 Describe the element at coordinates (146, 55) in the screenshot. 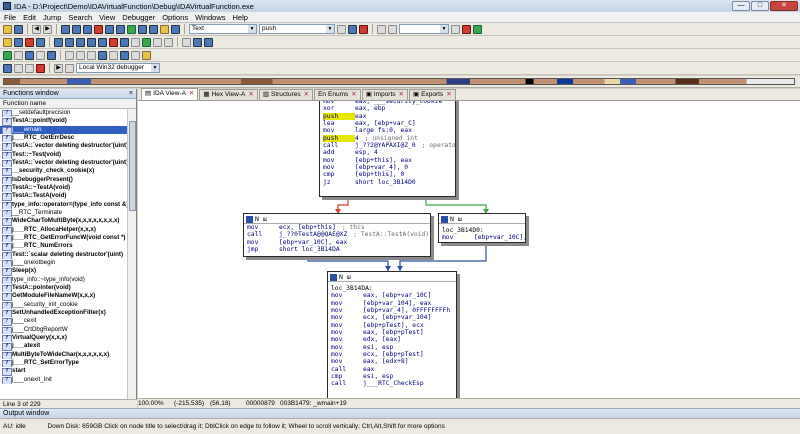

I see `bookmark-icon` at that location.